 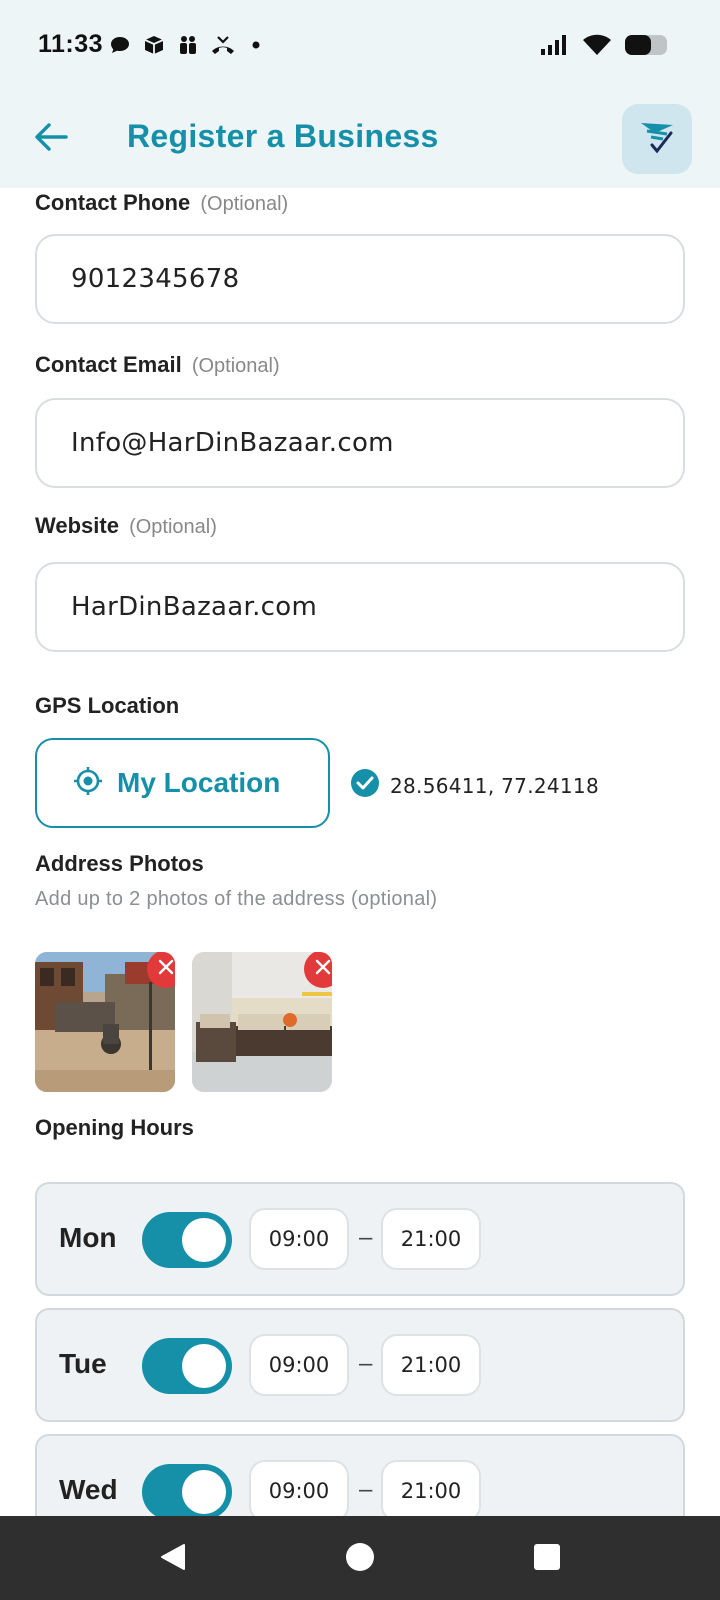 I want to click on people-icon, so click(x=188, y=45).